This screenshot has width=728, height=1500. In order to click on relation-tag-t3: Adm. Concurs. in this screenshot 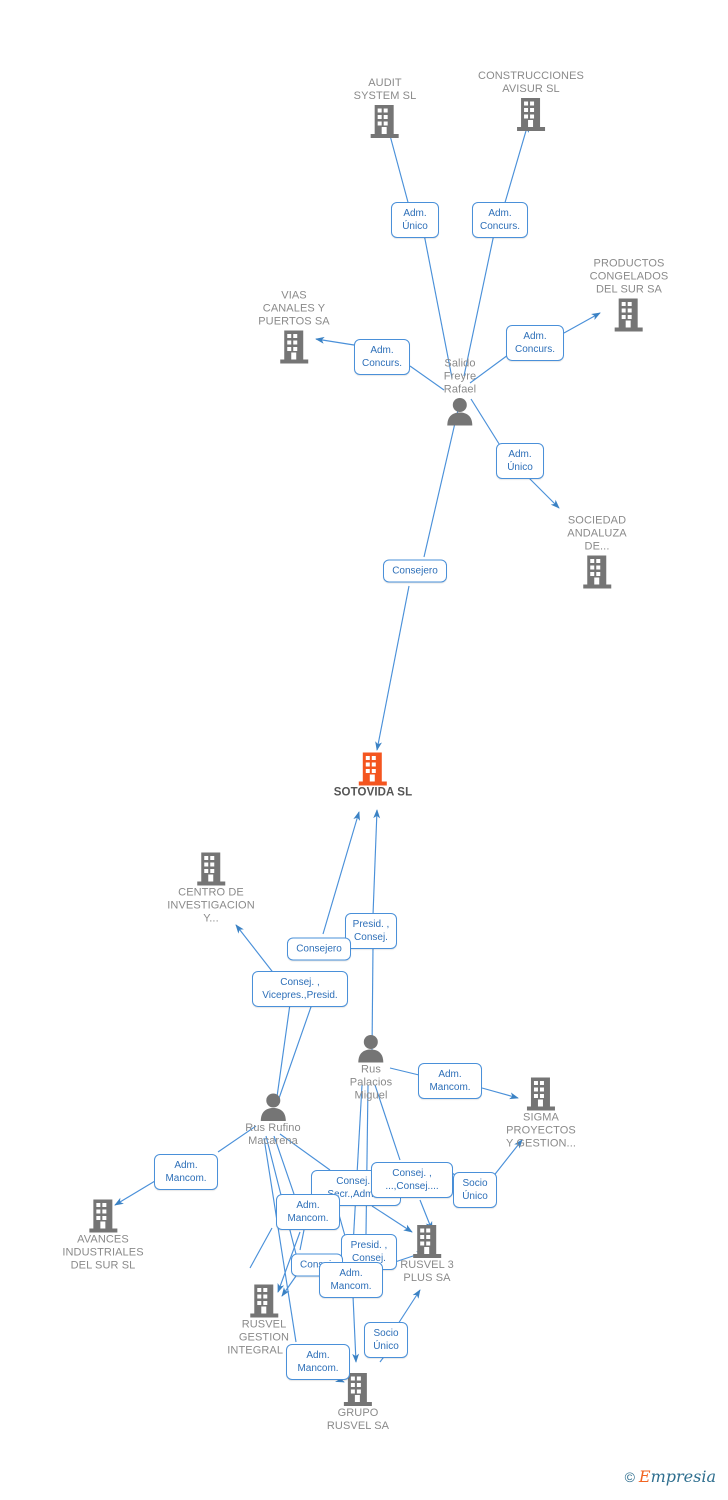, I will do `click(382, 357)`.